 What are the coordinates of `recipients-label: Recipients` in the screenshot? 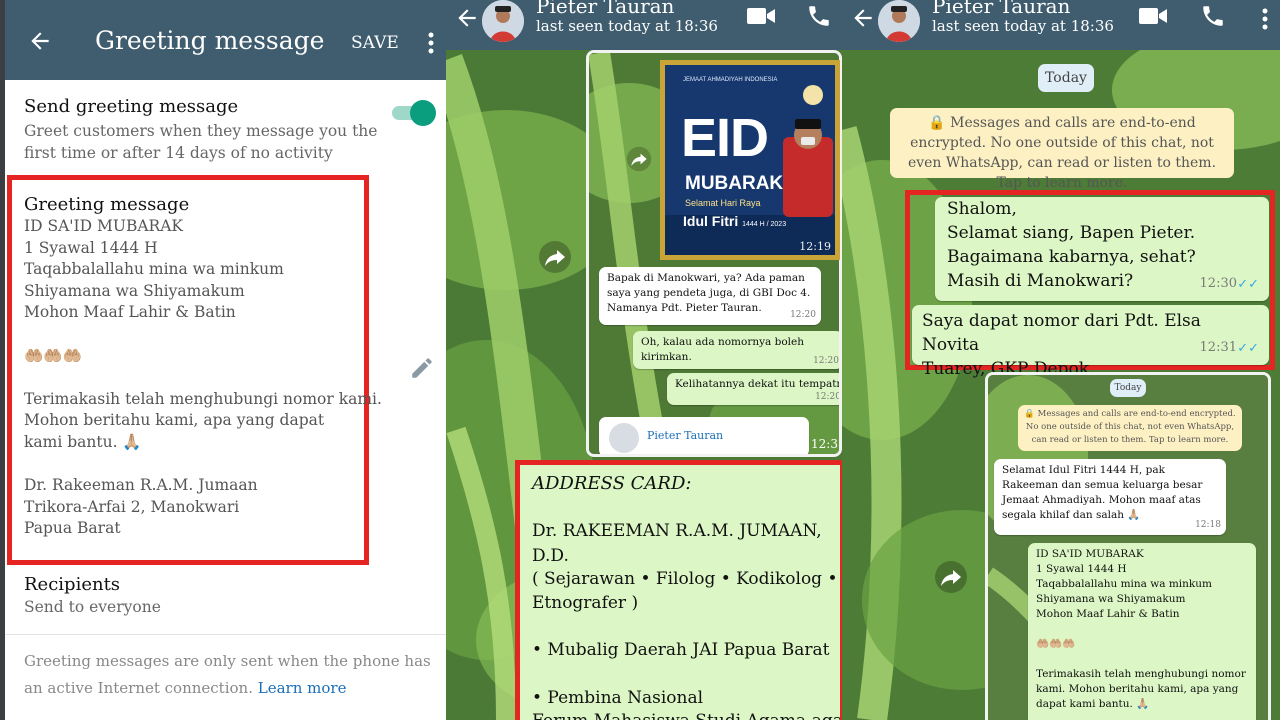 It's located at (72, 584).